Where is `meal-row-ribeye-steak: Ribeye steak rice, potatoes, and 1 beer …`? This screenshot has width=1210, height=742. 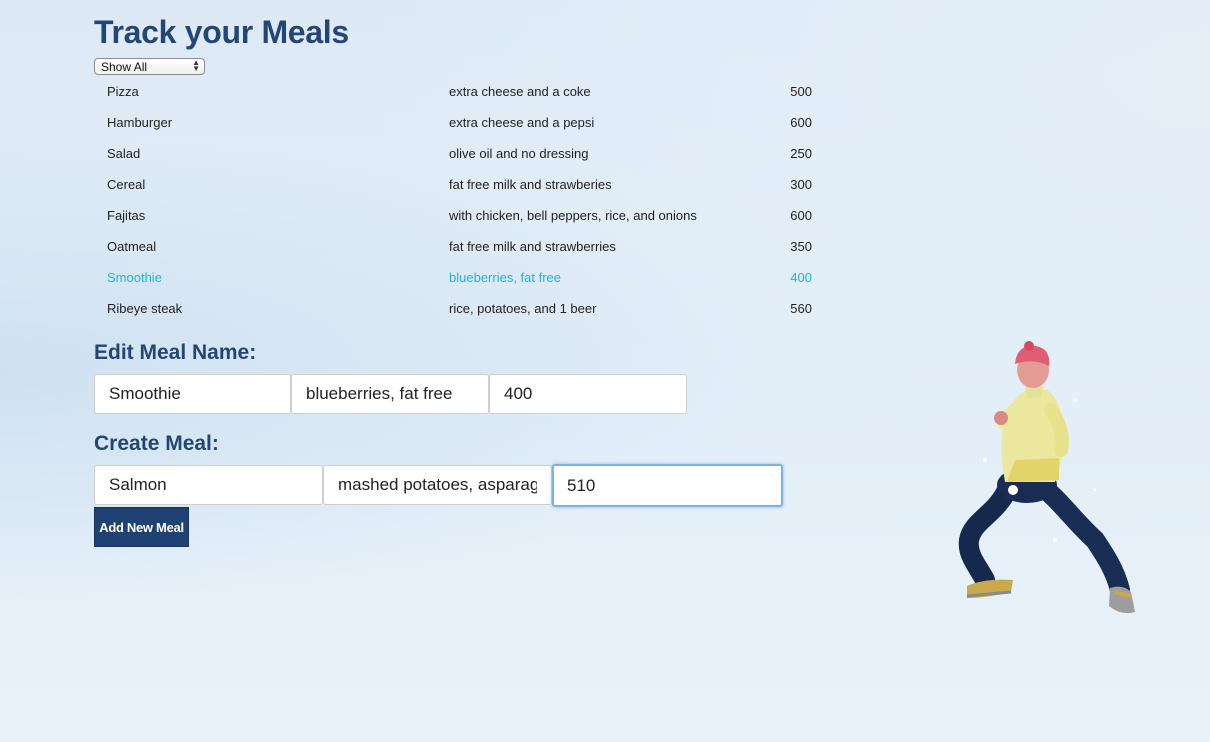 meal-row-ribeye-steak: Ribeye steak rice, potatoes, and 1 beer … is located at coordinates (467, 314).